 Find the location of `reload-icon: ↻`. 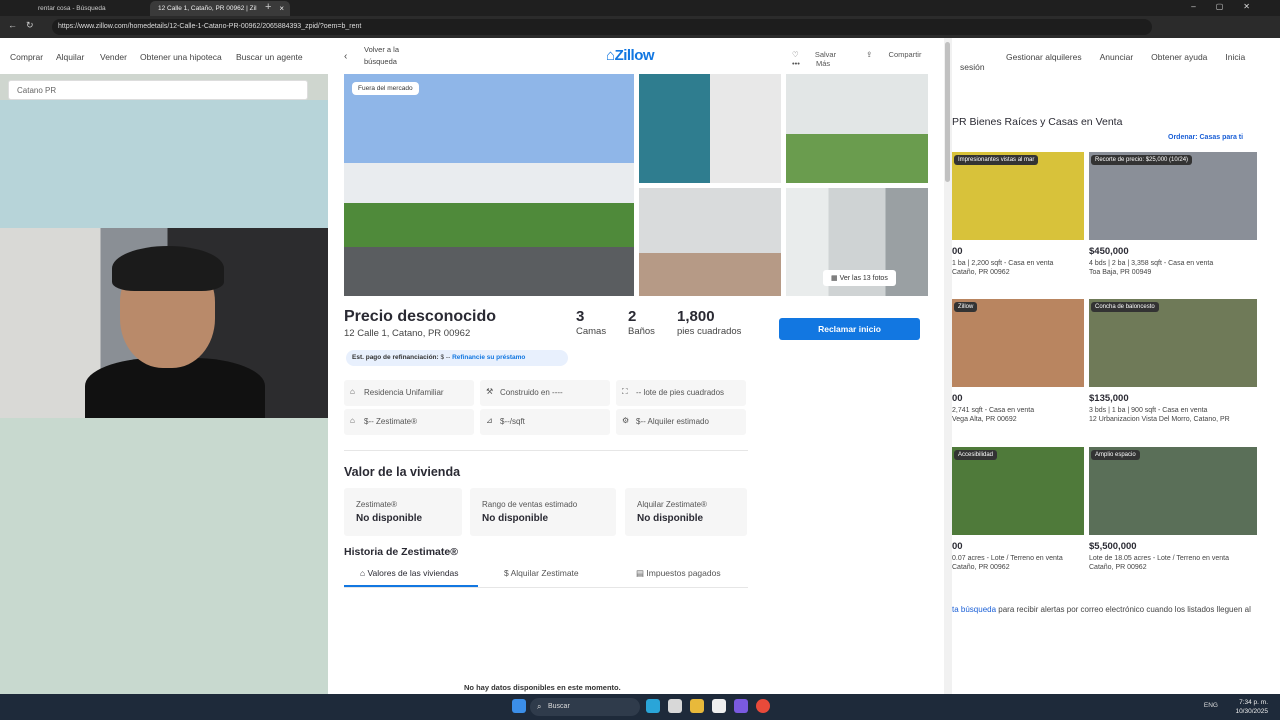

reload-icon: ↻ is located at coordinates (30, 25).